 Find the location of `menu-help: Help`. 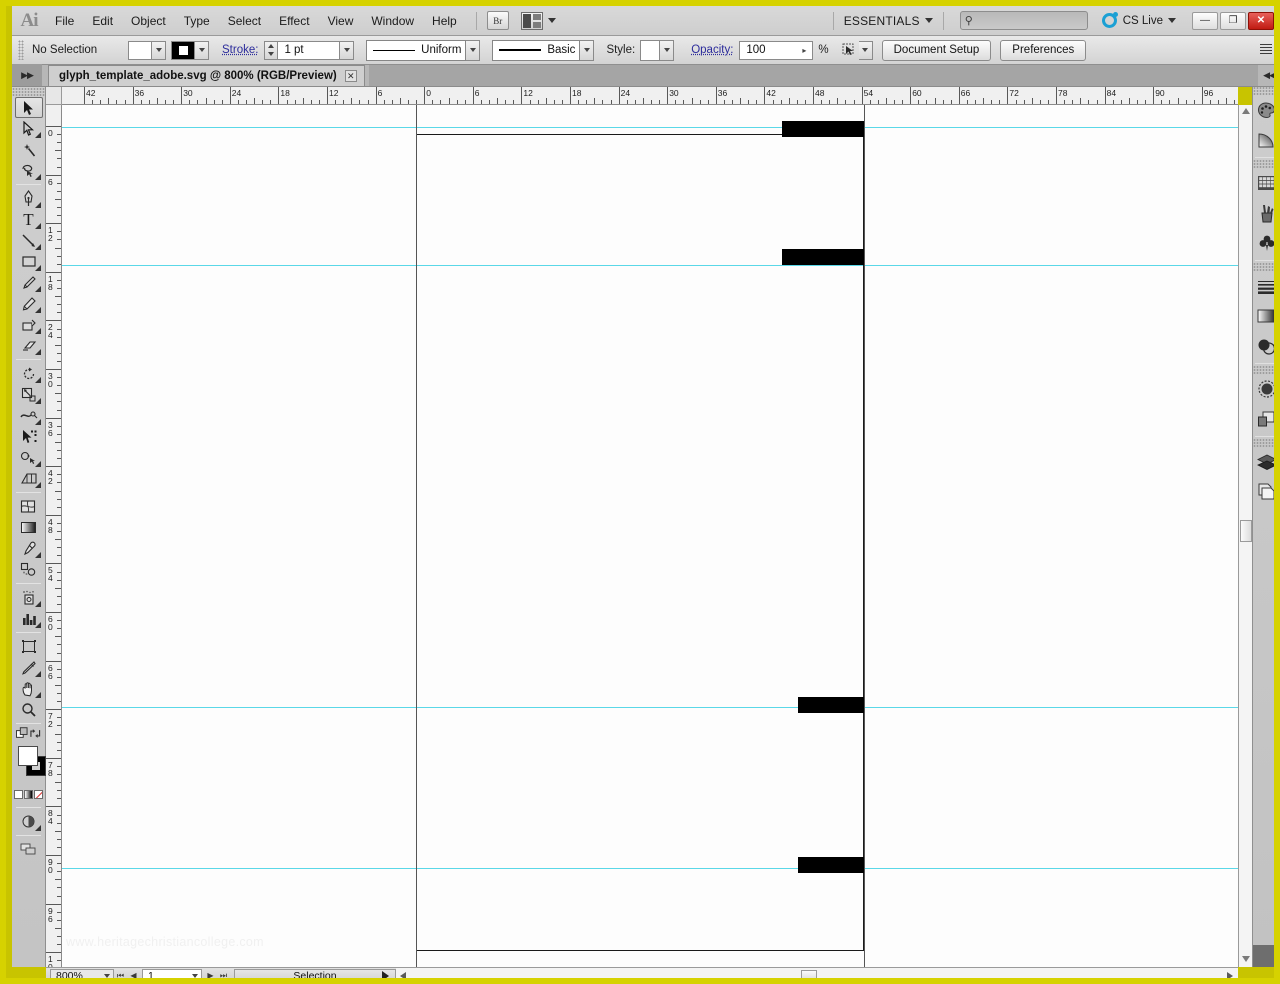

menu-help: Help is located at coordinates (444, 21).